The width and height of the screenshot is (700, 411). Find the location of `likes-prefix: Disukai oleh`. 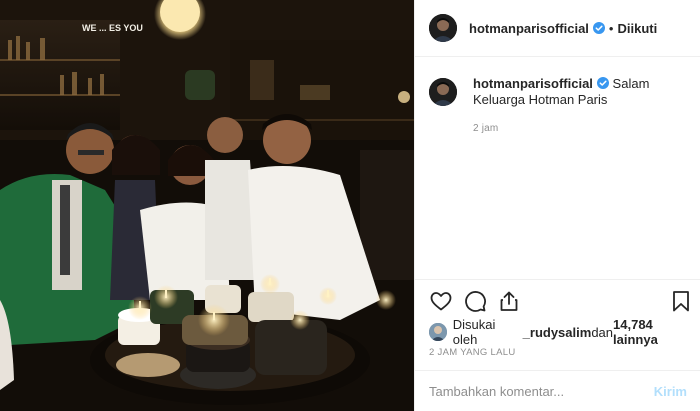

likes-prefix: Disukai oleh is located at coordinates (474, 332).